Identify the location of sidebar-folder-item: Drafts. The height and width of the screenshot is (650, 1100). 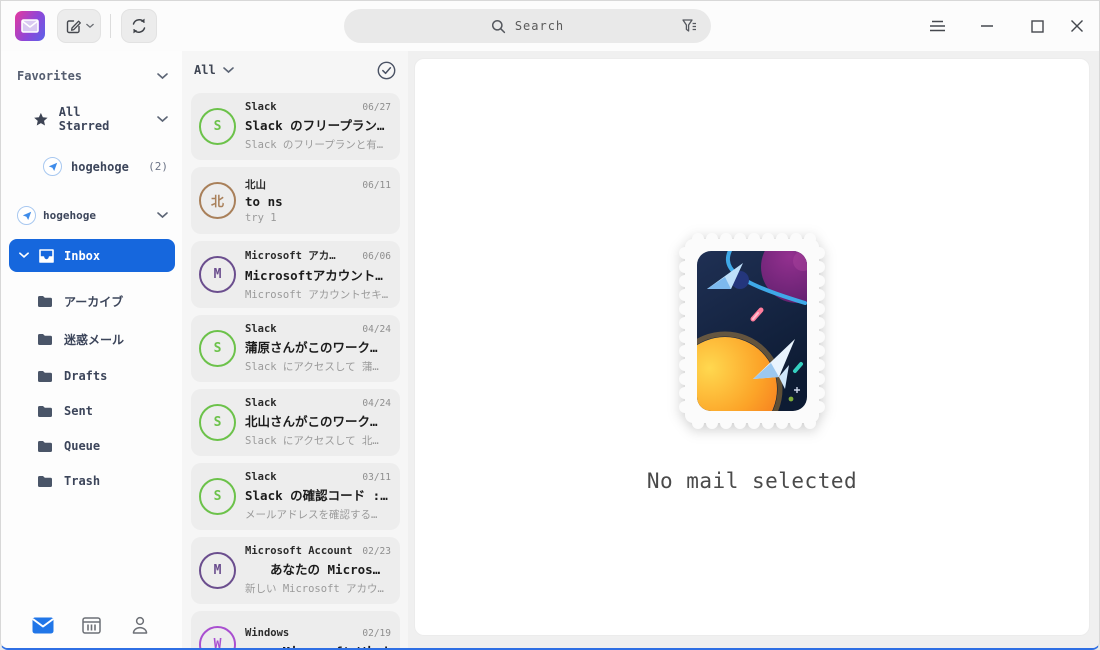
(102, 376).